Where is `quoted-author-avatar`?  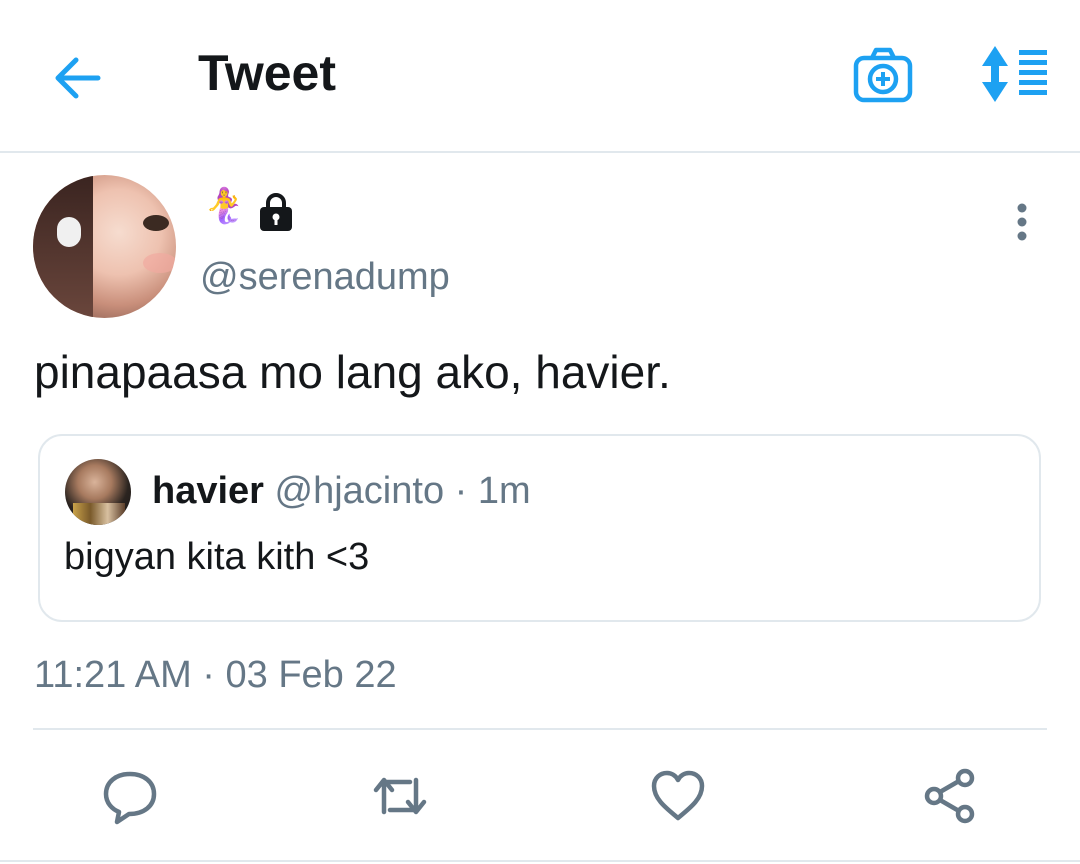 quoted-author-avatar is located at coordinates (98, 492).